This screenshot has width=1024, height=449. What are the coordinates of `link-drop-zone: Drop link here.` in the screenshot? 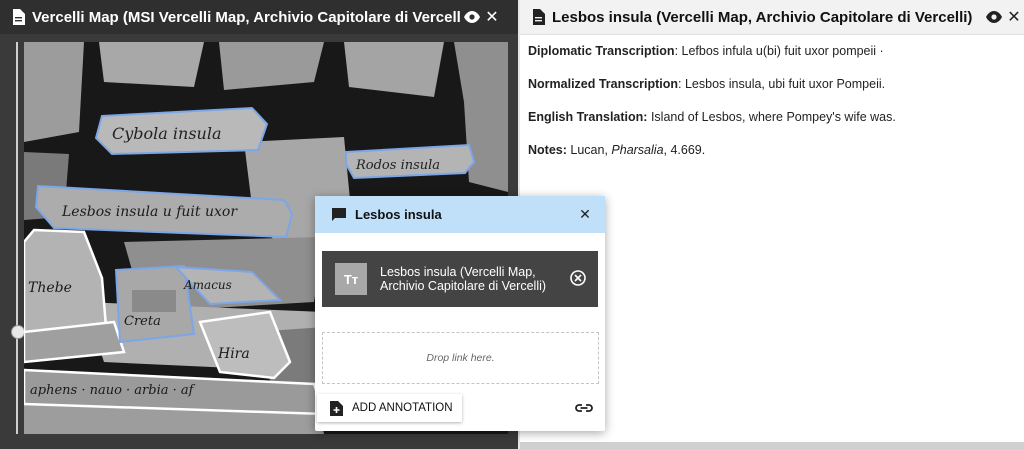 It's located at (460, 358).